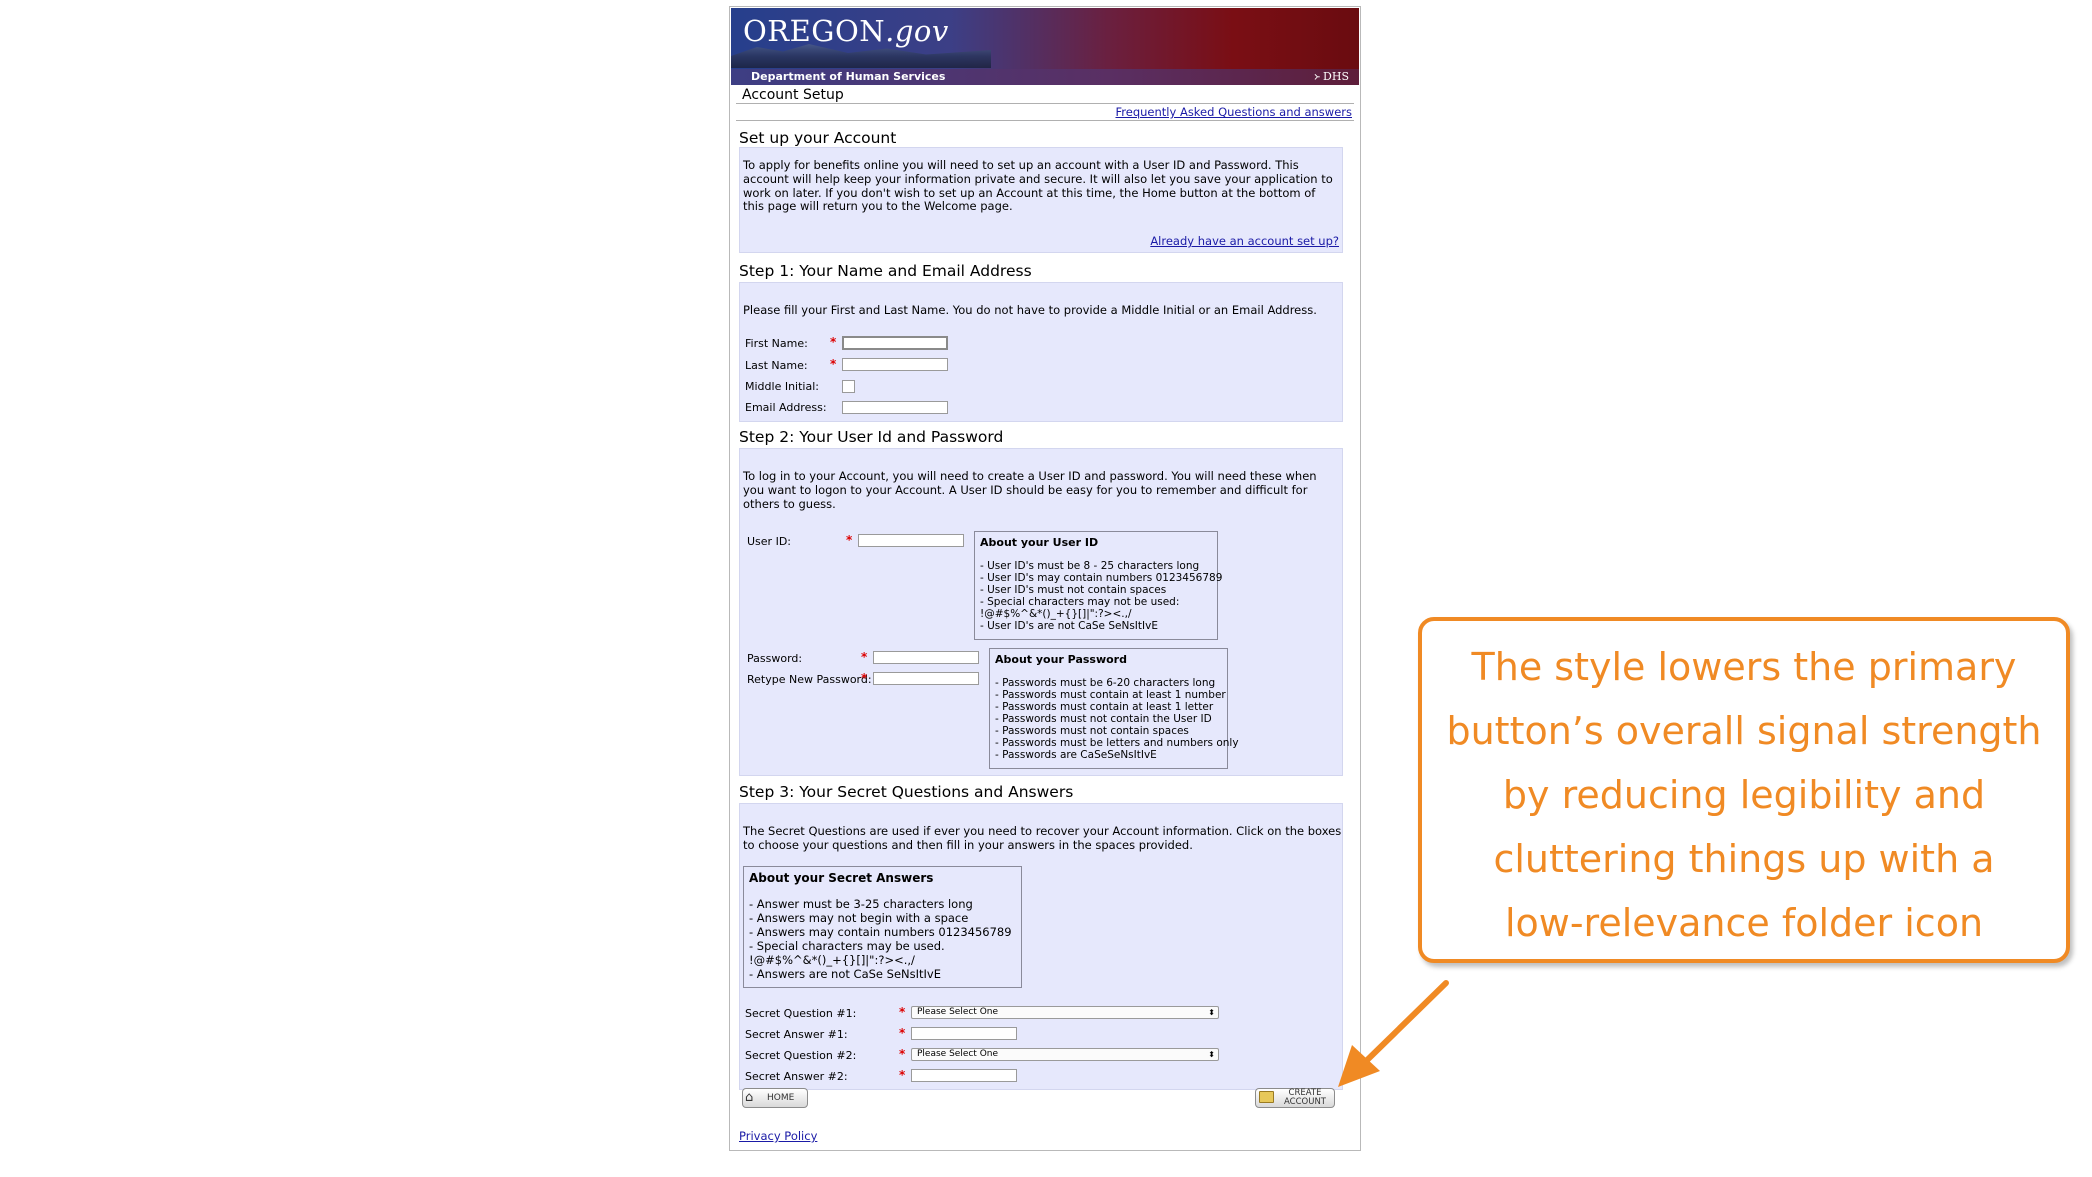  I want to click on folder-icon, so click(1266, 1097).